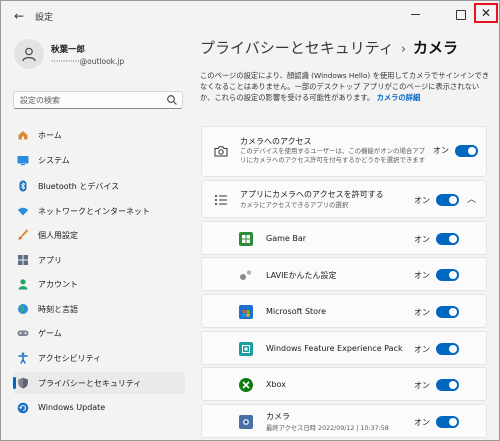 The width and height of the screenshot is (500, 441). I want to click on title-bar: ← 設定 ✕, so click(250, 16).